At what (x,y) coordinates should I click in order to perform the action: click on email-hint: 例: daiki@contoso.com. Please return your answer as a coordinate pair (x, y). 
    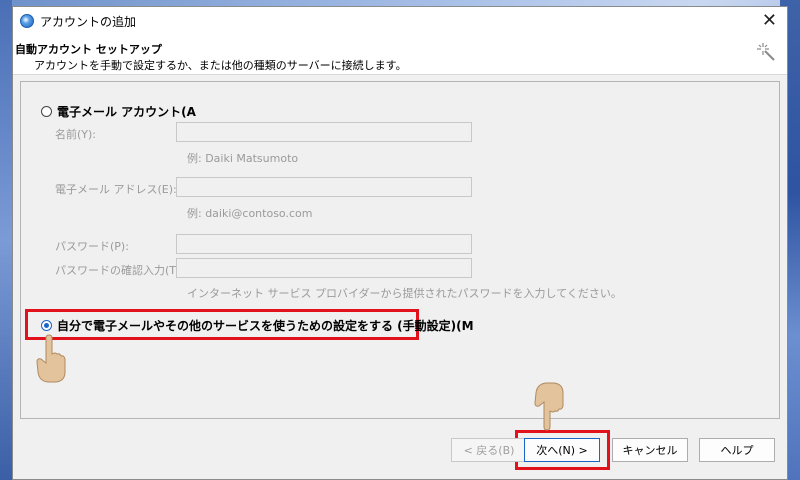
    Looking at the image, I should click on (250, 213).